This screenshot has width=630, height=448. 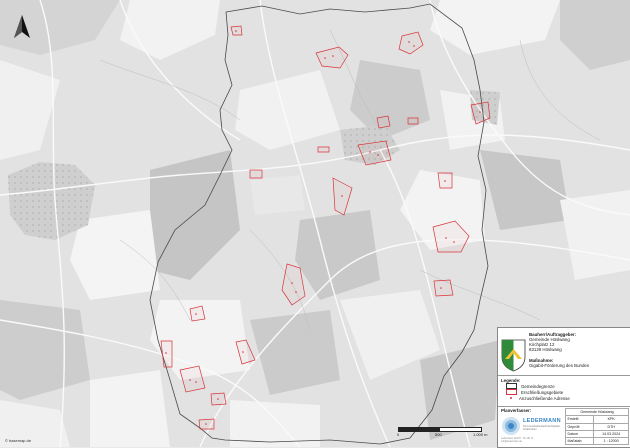 I want to click on table-label: Datum, so click(x=579, y=434).